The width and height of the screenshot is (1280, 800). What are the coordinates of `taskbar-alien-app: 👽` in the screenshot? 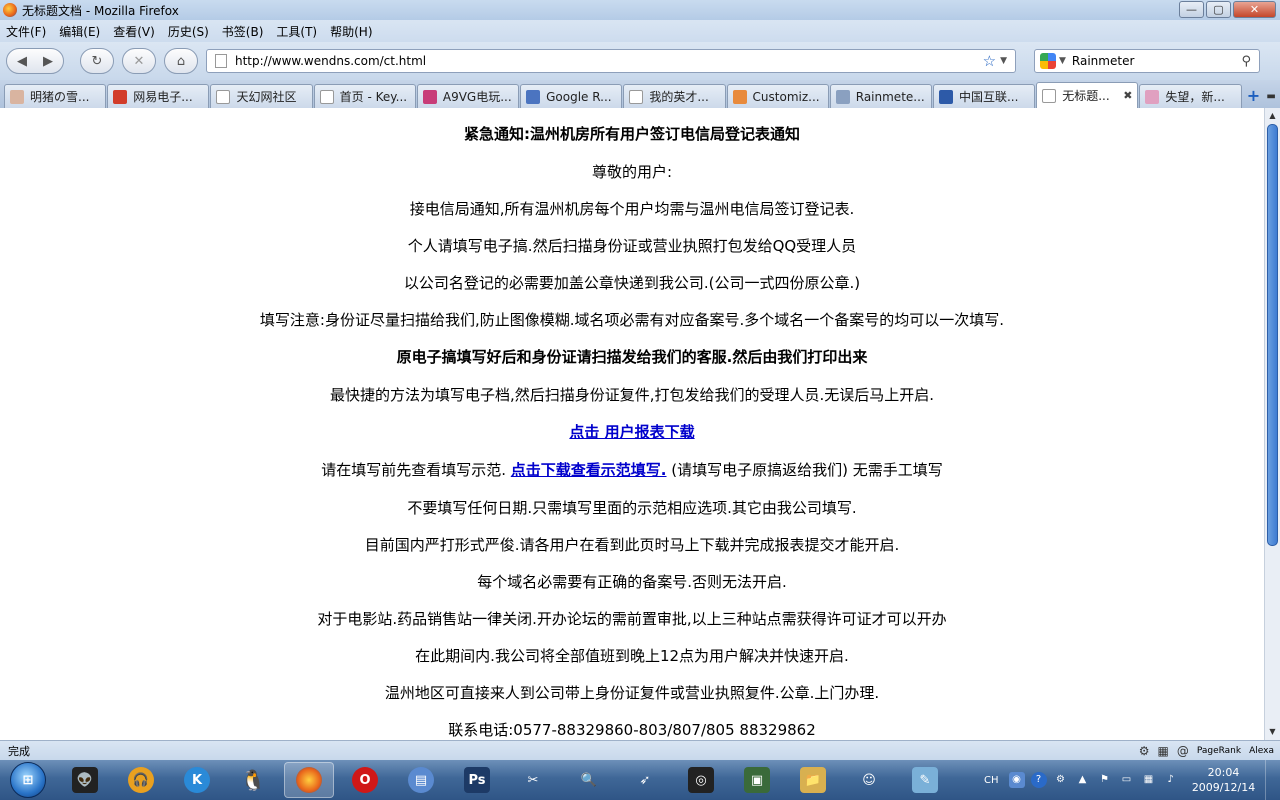 It's located at (85, 780).